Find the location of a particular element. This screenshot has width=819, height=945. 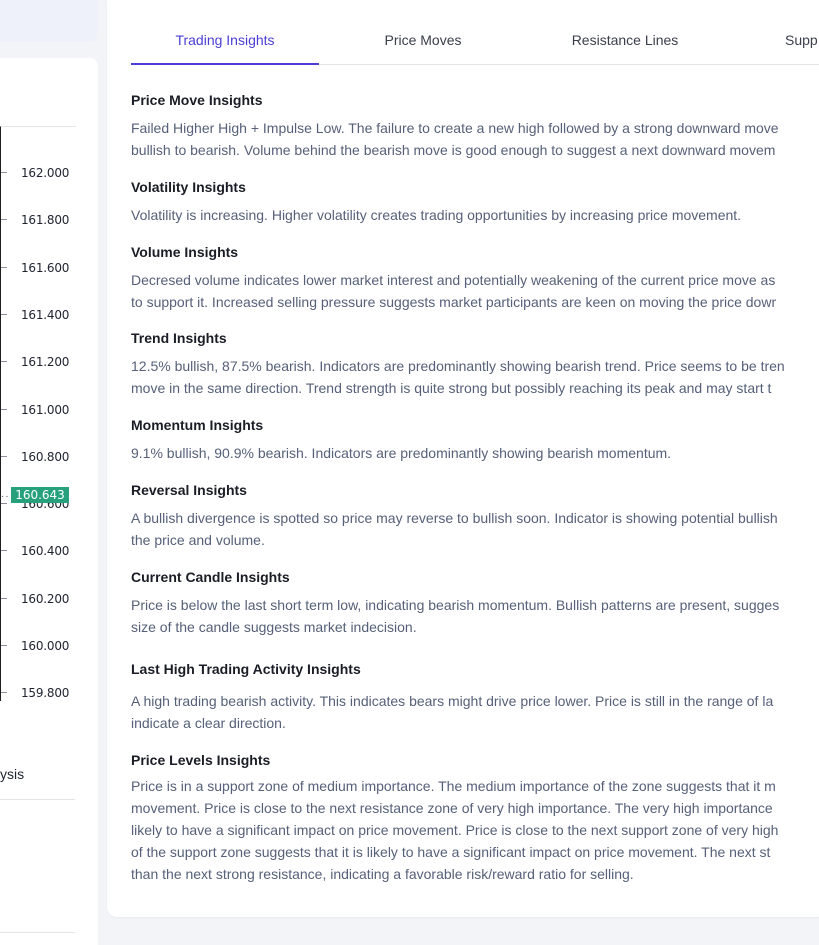

insight-title: Volume Insights is located at coordinates (185, 252).